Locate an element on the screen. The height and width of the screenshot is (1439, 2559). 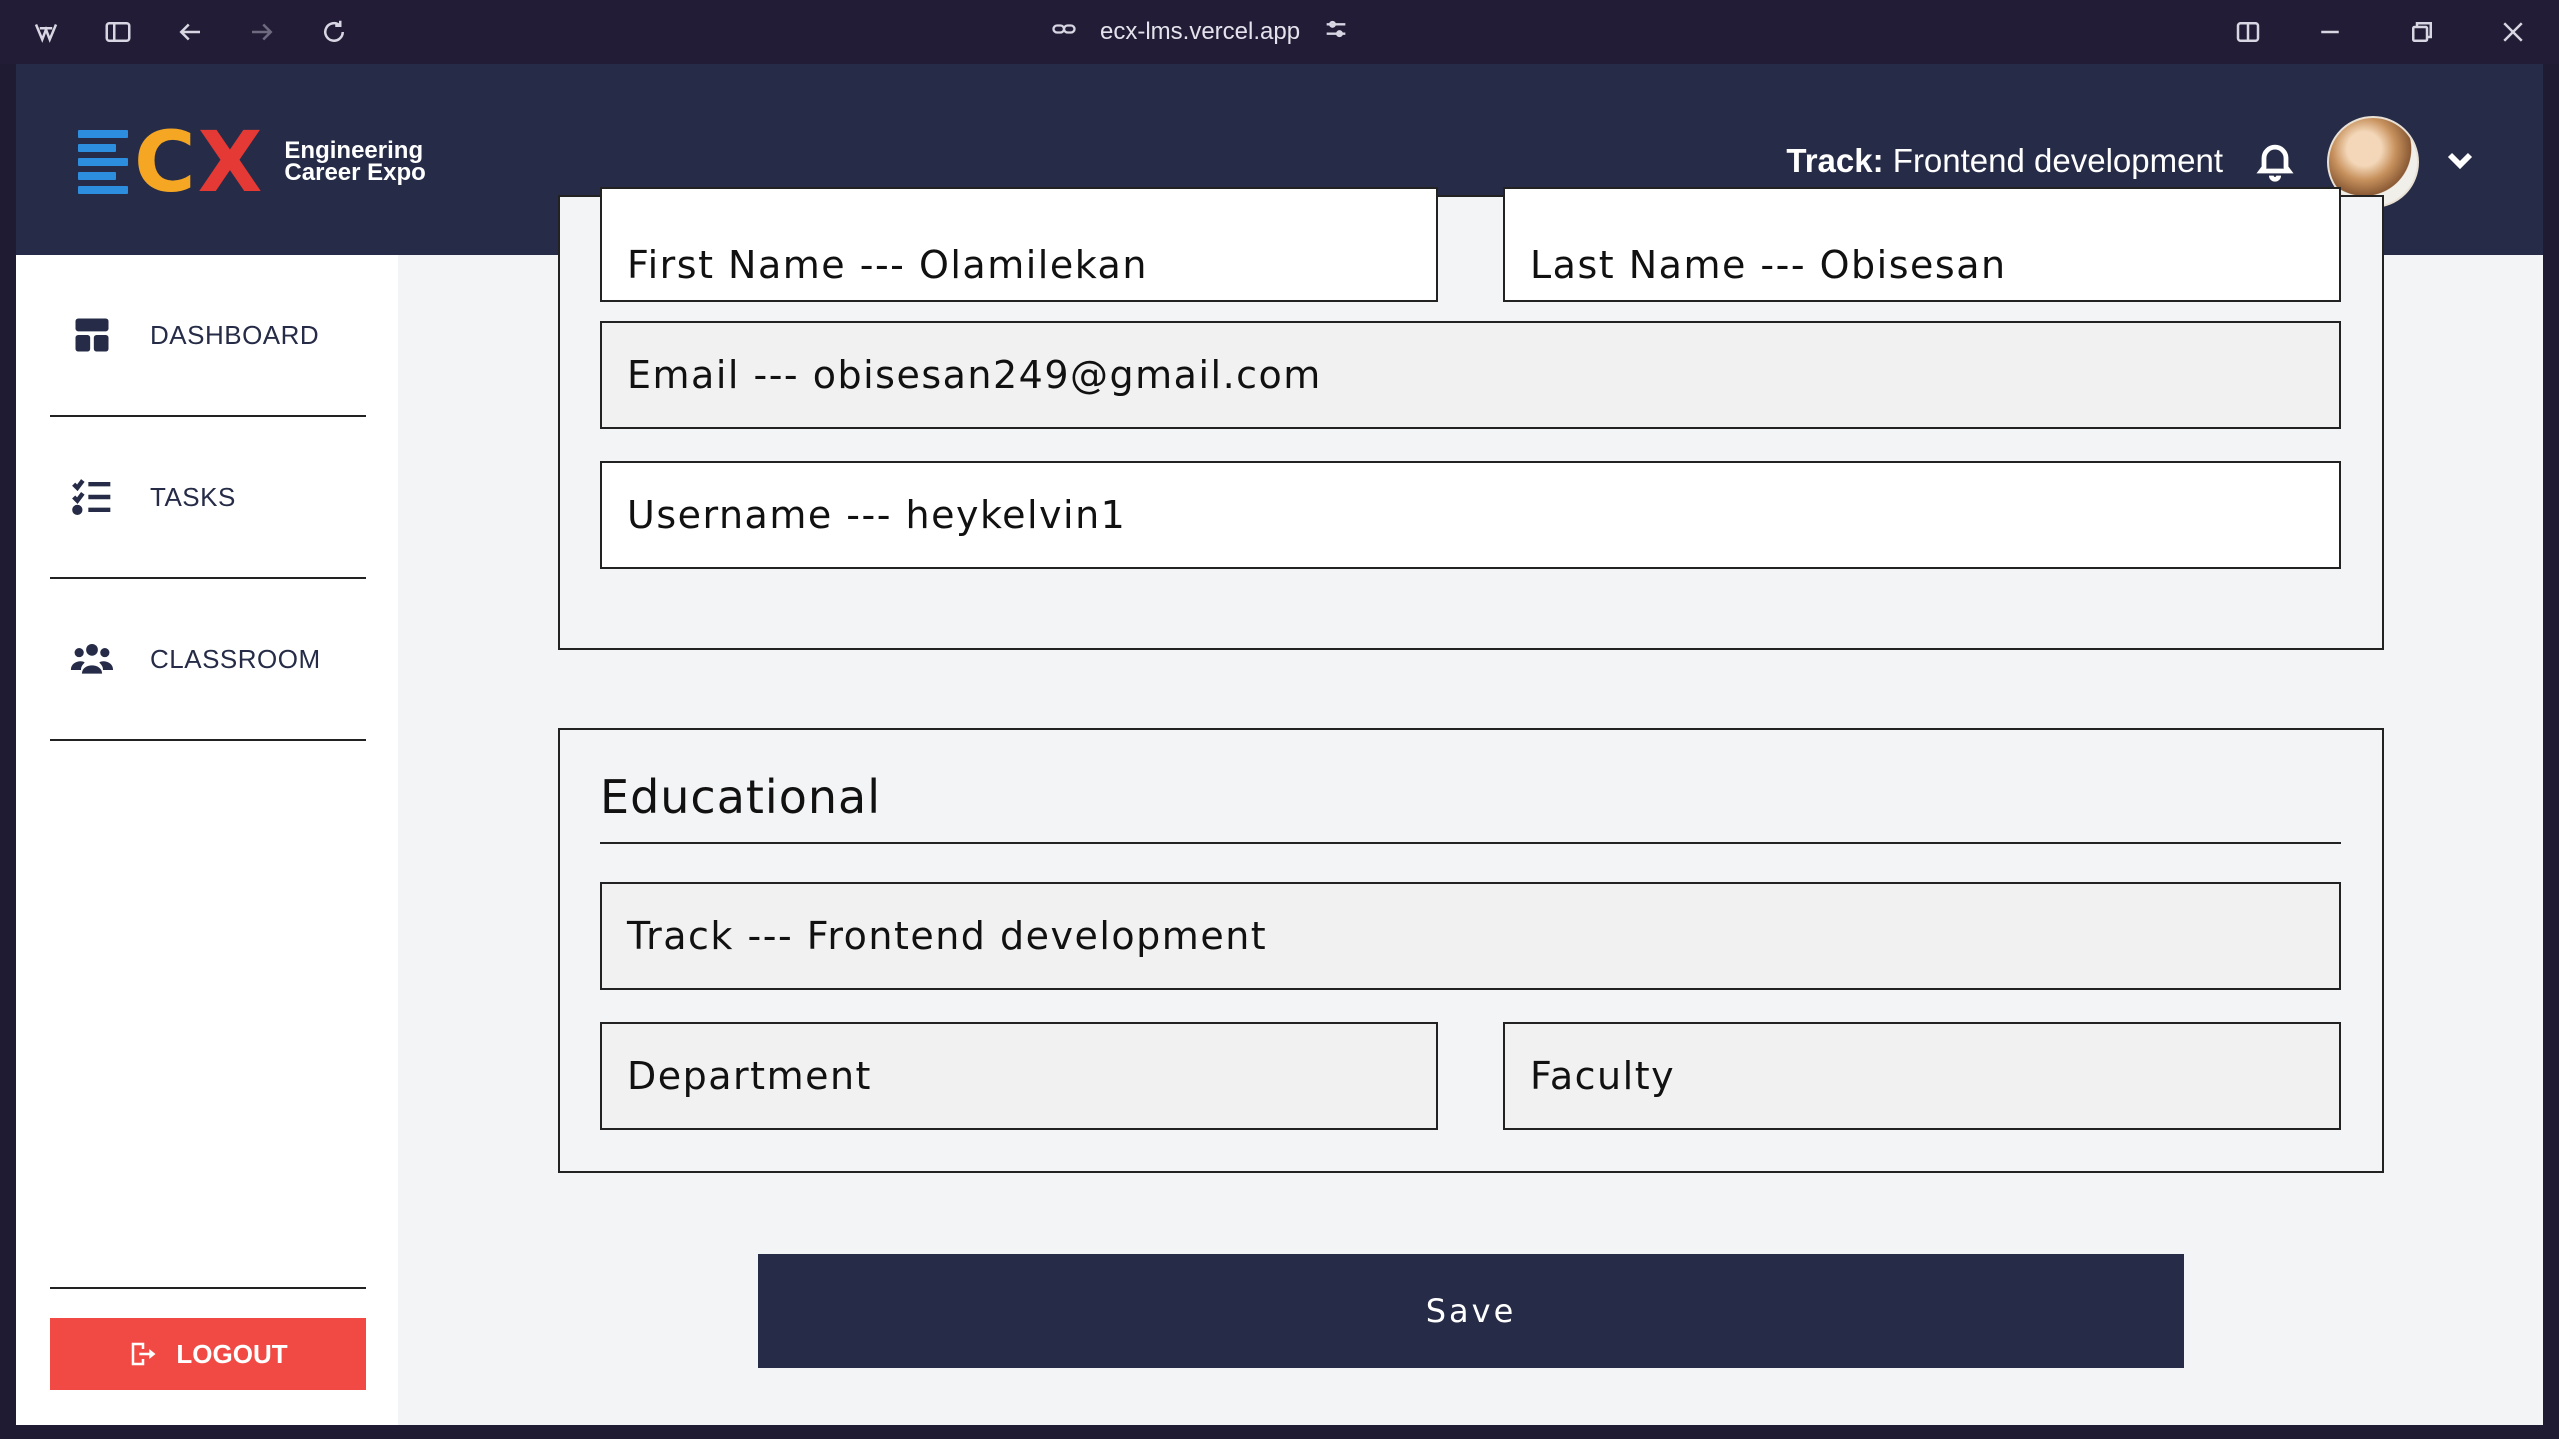
browser-chrome: ecx-lms.vercel.app is located at coordinates (1279, 32).